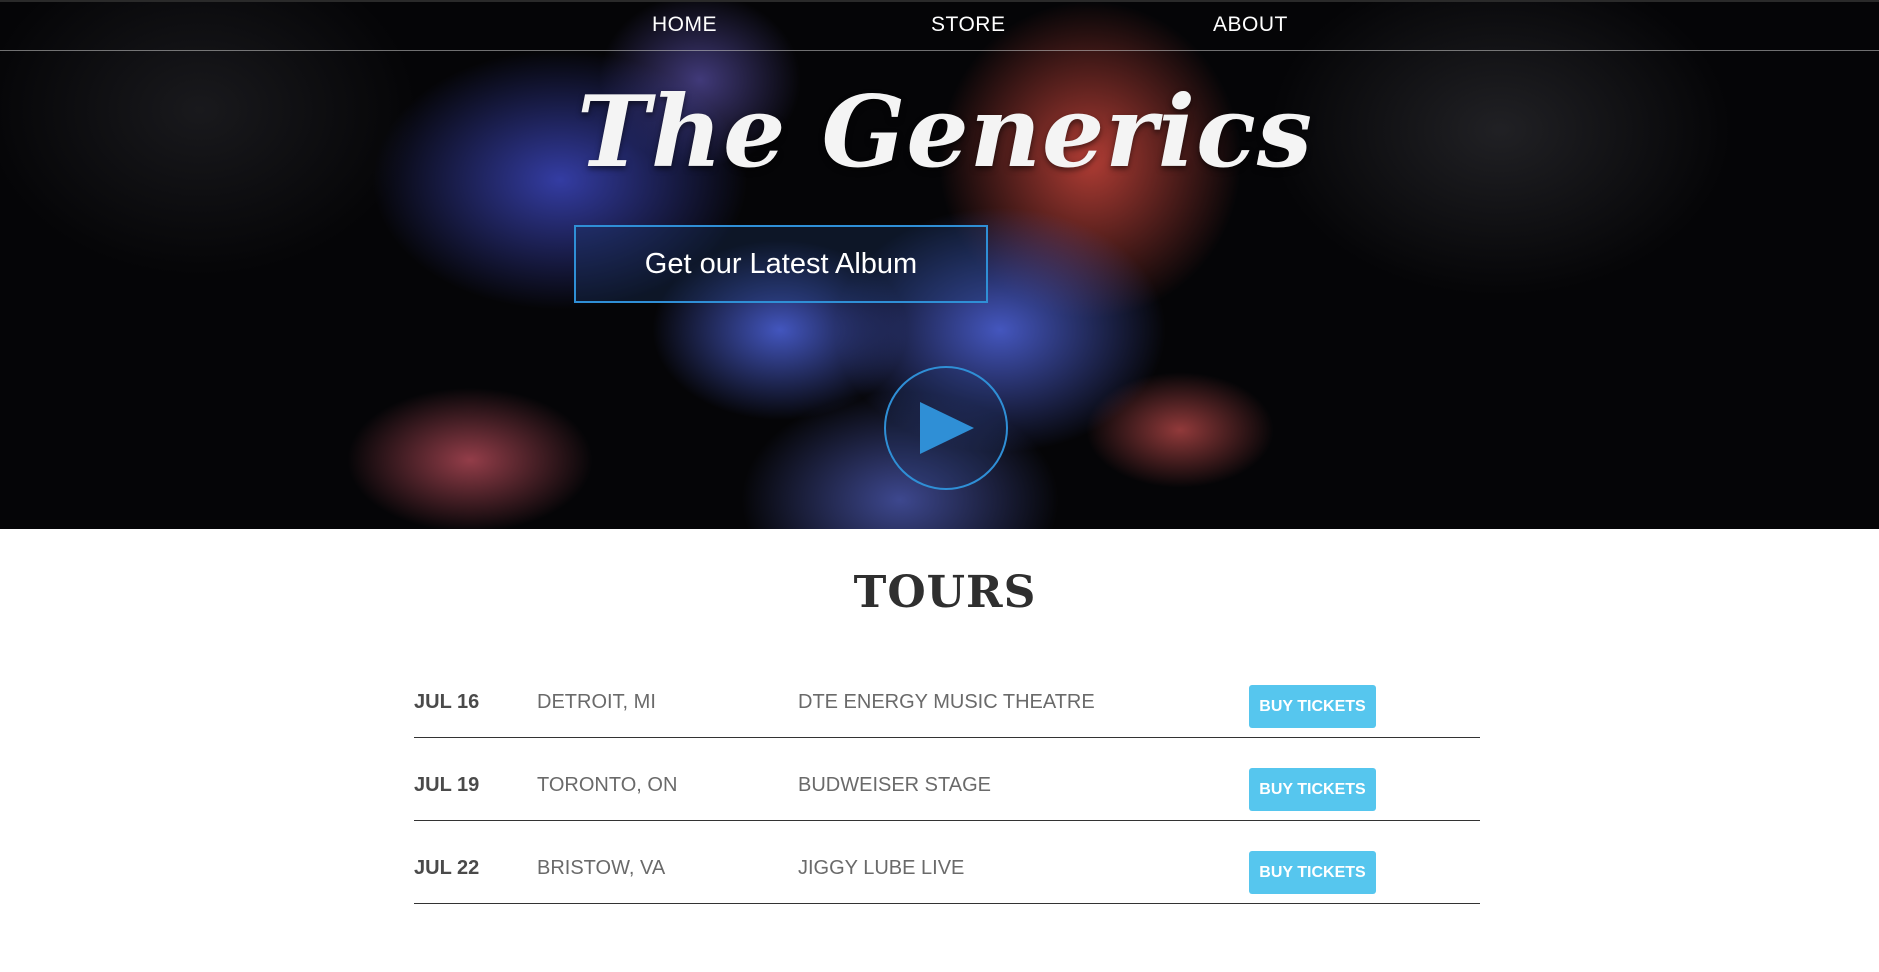  I want to click on nav-about: ABOUT, so click(1250, 25).